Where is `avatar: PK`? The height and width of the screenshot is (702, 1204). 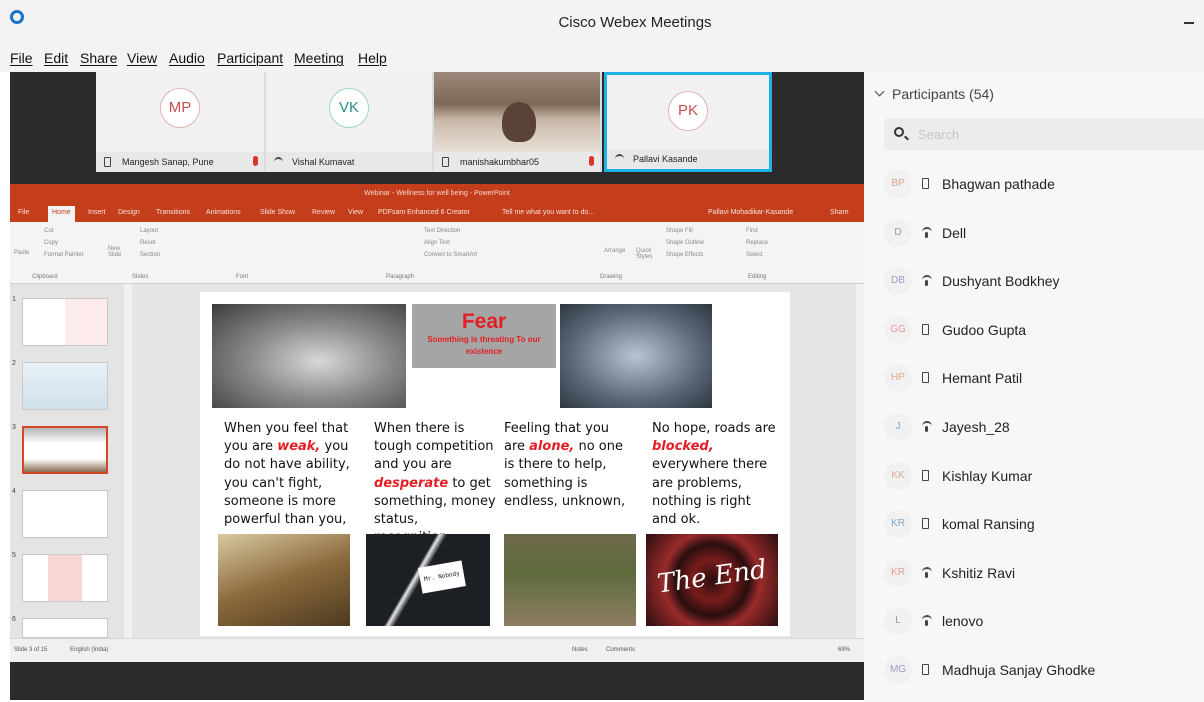
avatar: PK is located at coordinates (688, 111).